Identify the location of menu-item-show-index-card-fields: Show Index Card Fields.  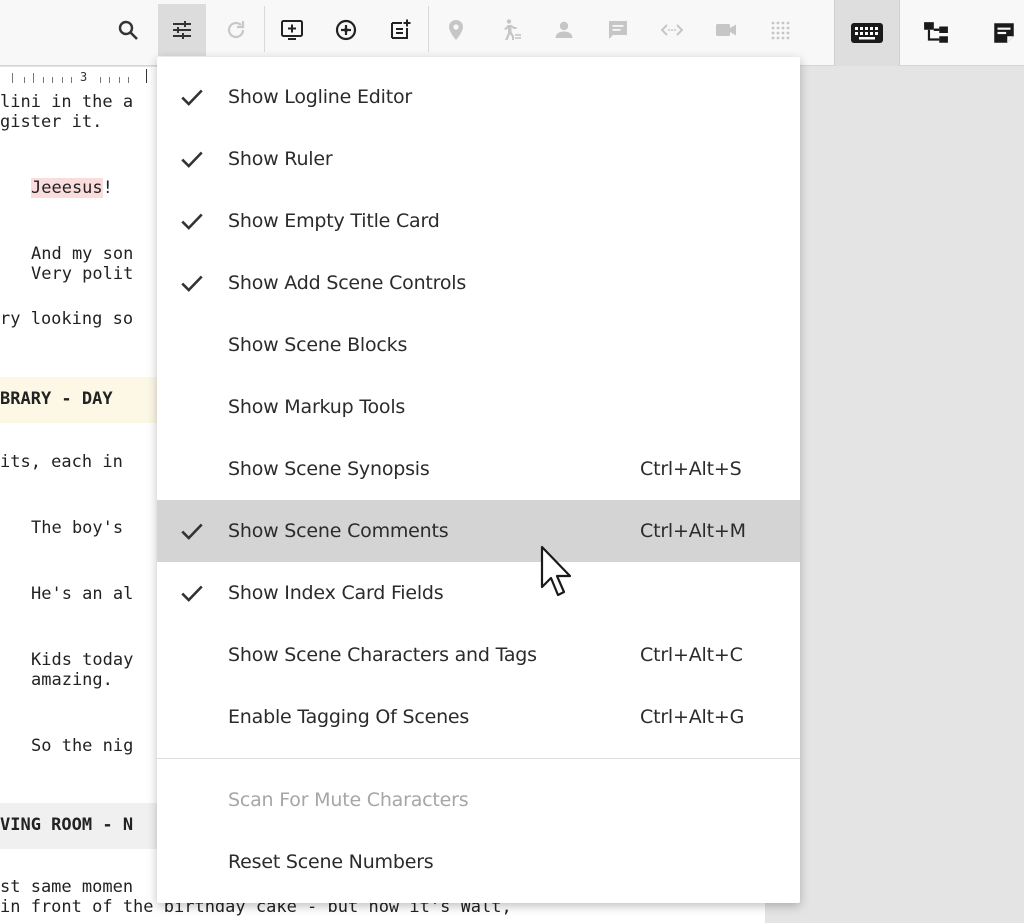
(478, 593).